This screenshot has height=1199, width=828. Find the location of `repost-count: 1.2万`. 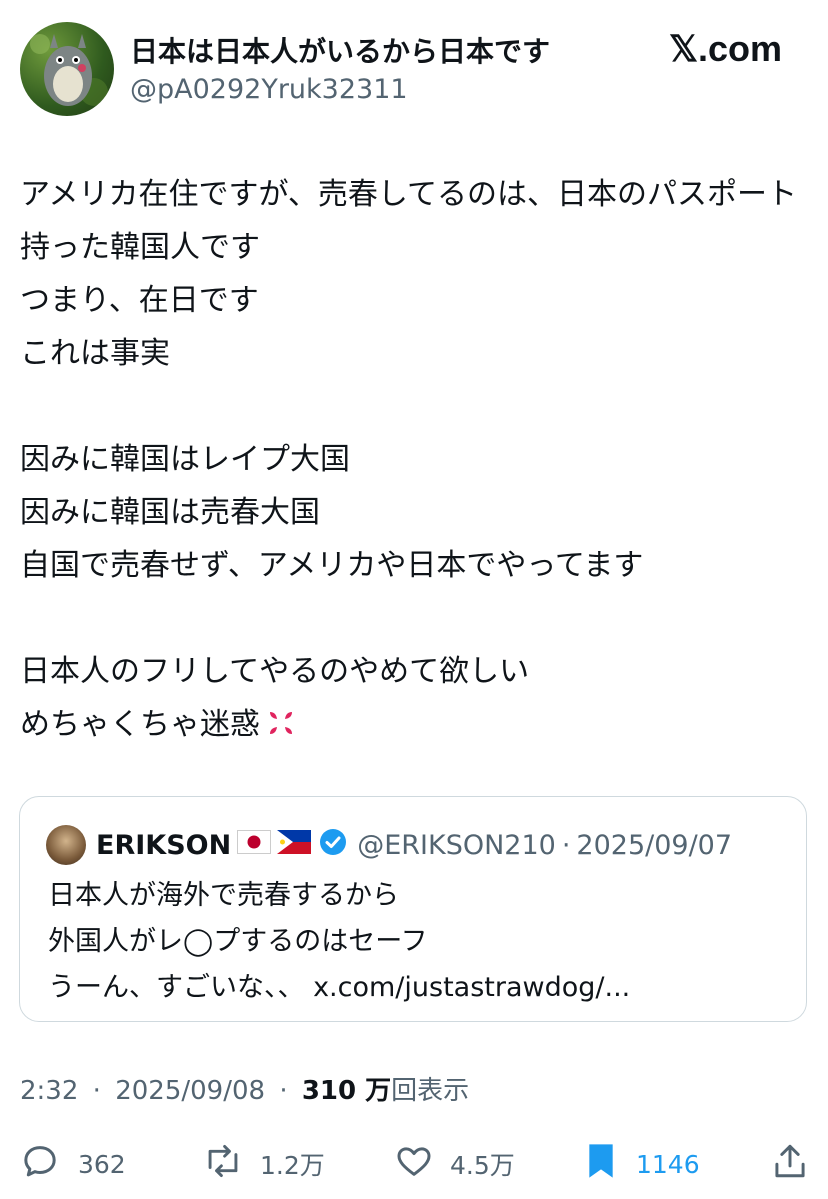

repost-count: 1.2万 is located at coordinates (292, 1165).